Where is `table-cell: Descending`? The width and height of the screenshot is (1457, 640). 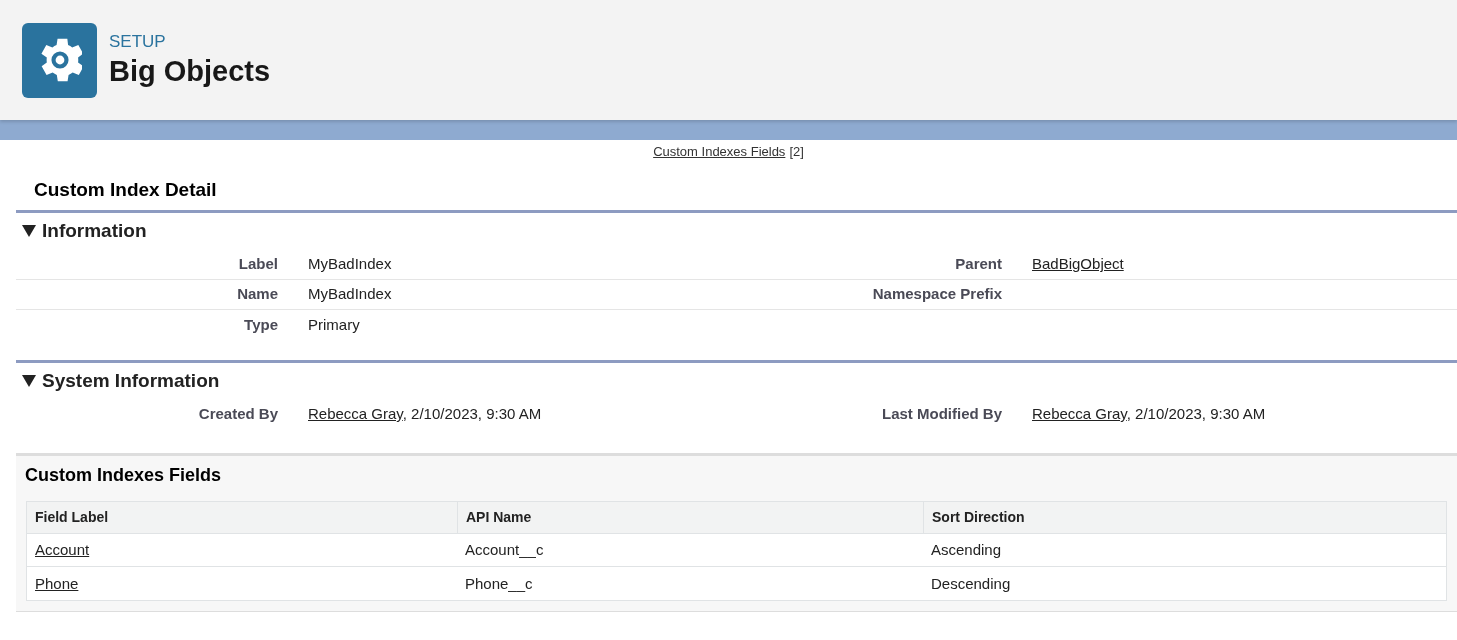
table-cell: Descending is located at coordinates (971, 583).